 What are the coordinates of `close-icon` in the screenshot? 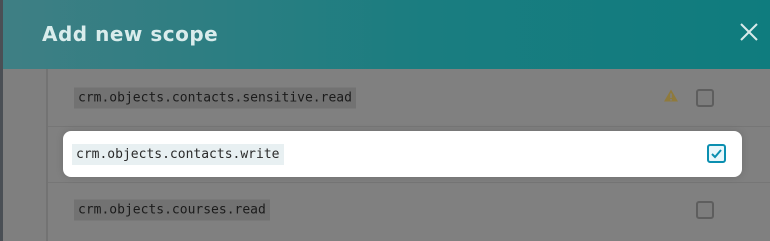 It's located at (749, 32).